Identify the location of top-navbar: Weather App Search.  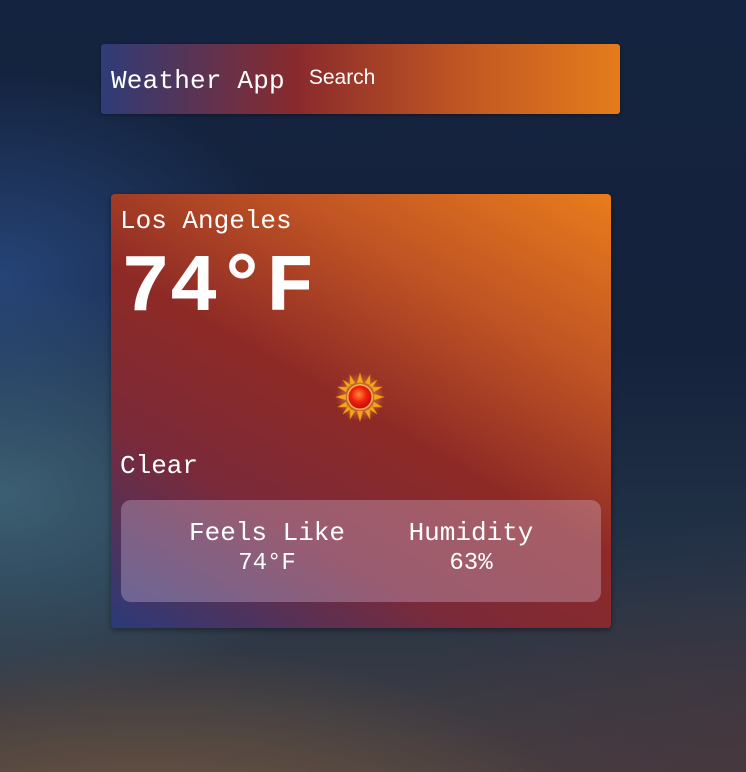
(360, 79).